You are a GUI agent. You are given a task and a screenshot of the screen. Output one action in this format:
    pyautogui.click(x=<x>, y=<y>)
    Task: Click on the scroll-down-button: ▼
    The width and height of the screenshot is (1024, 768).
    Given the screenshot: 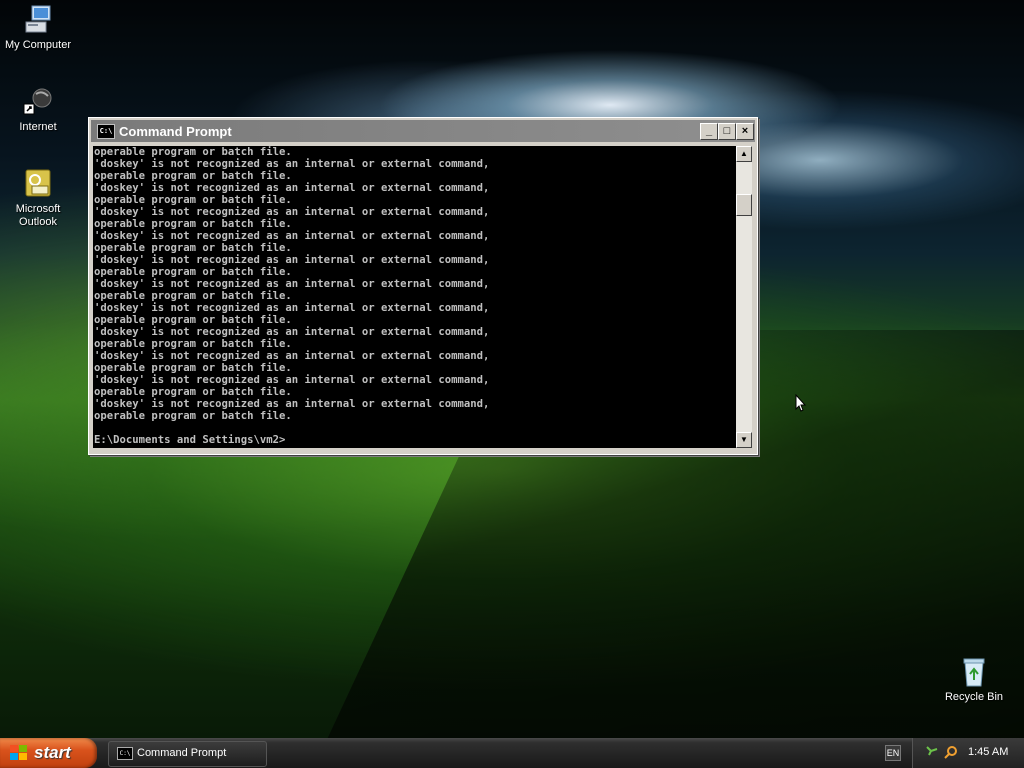 What is the action you would take?
    pyautogui.click(x=744, y=440)
    